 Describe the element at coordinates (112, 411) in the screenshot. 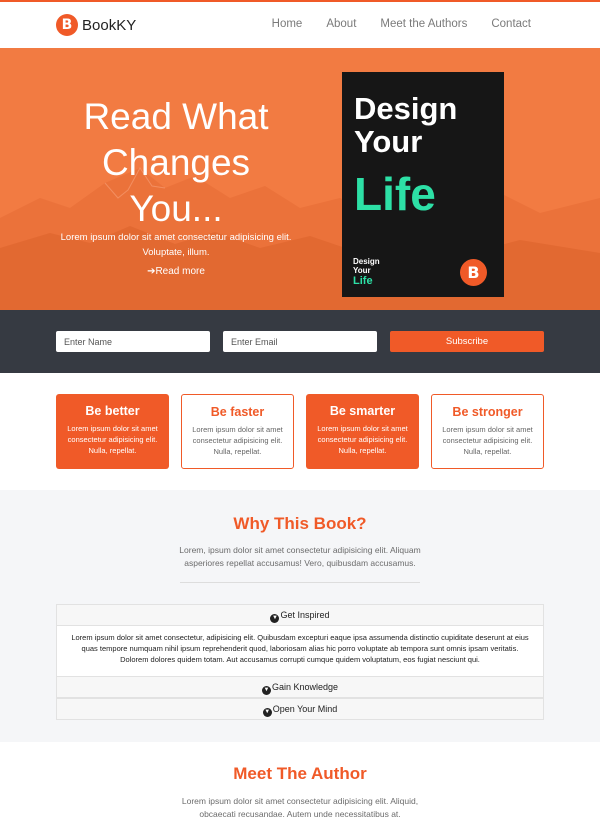

I see `feature-title: Be better` at that location.